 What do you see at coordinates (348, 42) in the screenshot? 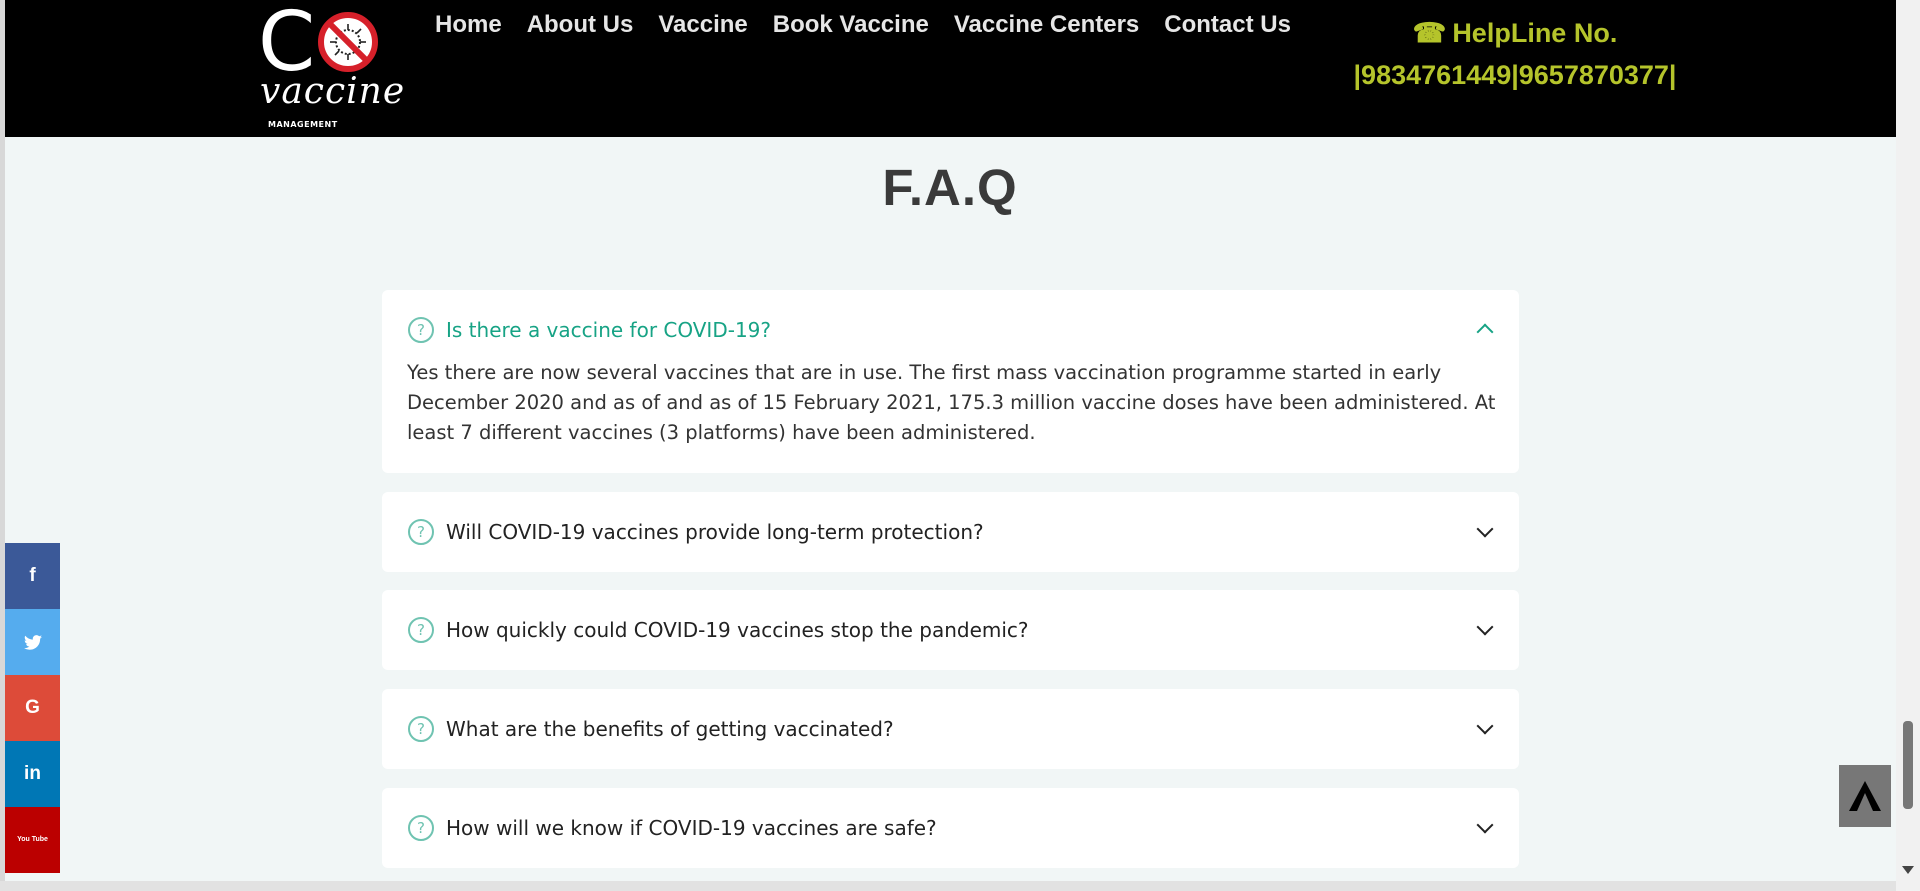
I see `virus-icon` at bounding box center [348, 42].